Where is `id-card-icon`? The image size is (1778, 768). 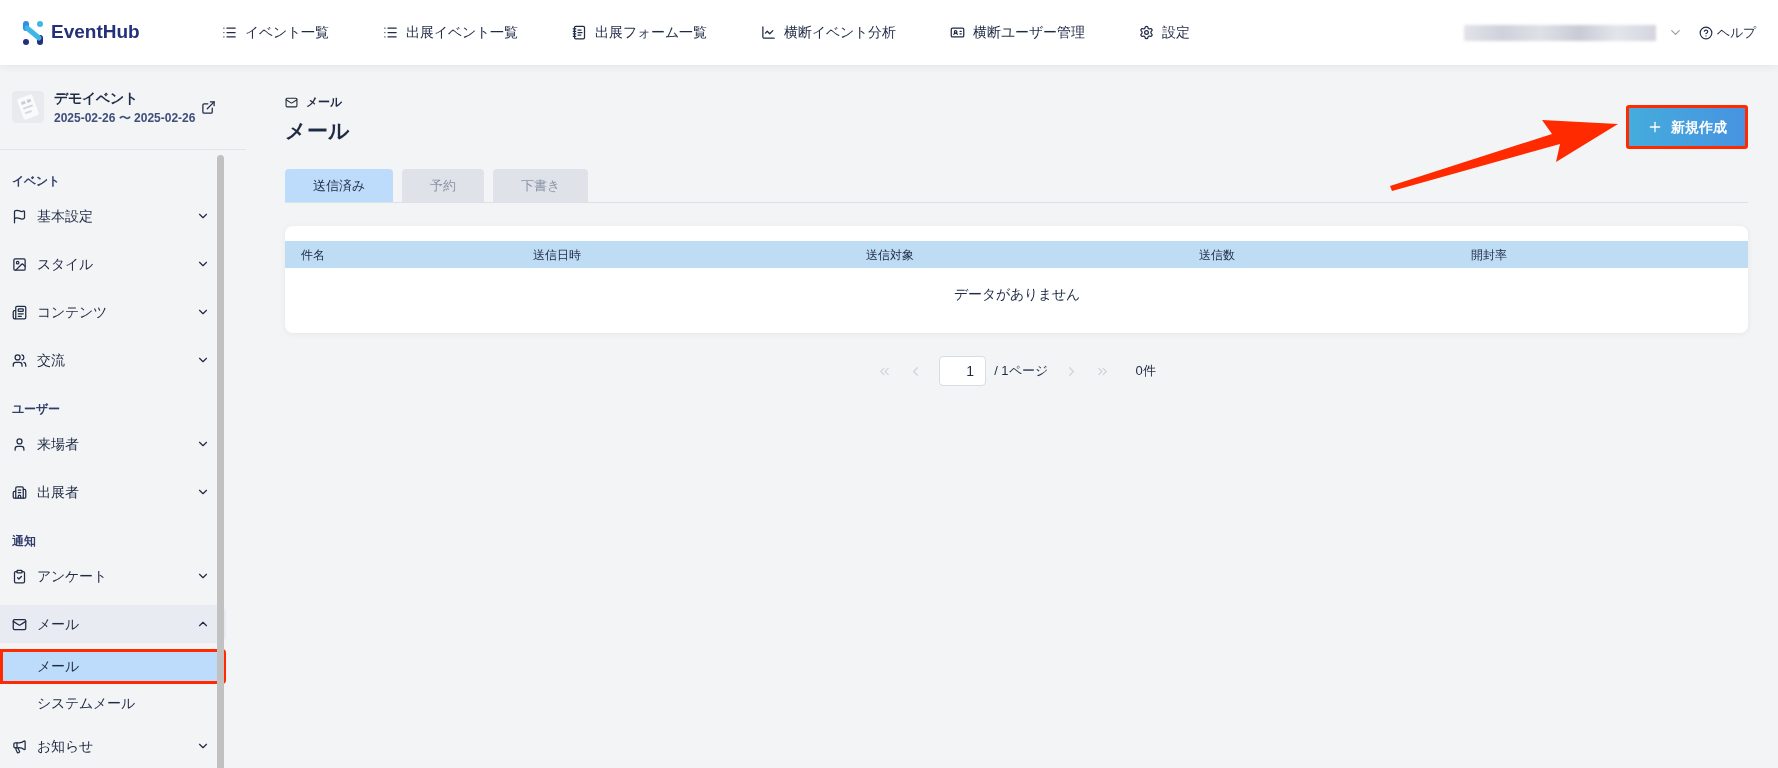
id-card-icon is located at coordinates (957, 32).